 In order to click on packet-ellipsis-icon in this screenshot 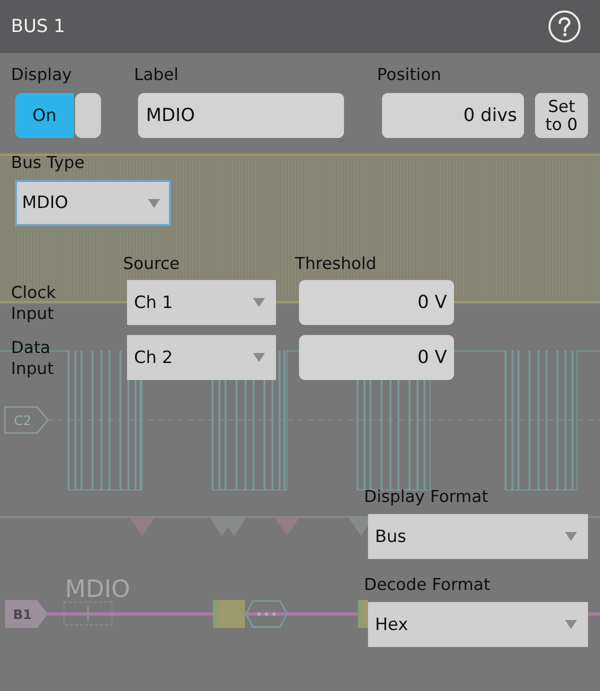, I will do `click(266, 614)`.